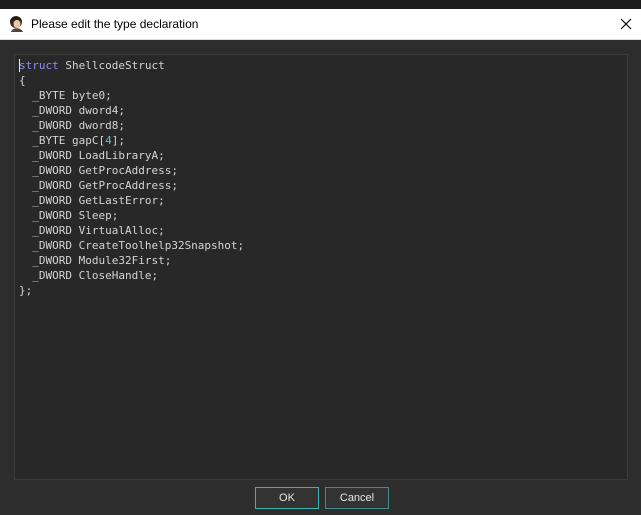 The height and width of the screenshot is (515, 641). Describe the element at coordinates (131, 140) in the screenshot. I see `code-line: _BYTE gapC[4];` at that location.